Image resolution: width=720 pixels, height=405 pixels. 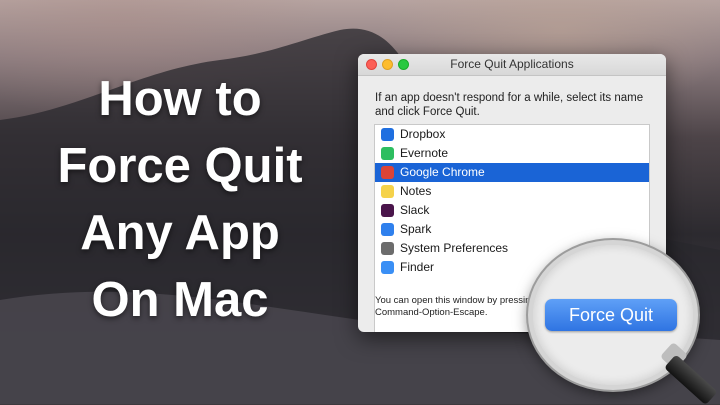 What do you see at coordinates (424, 153) in the screenshot?
I see `app-name: Evernote` at bounding box center [424, 153].